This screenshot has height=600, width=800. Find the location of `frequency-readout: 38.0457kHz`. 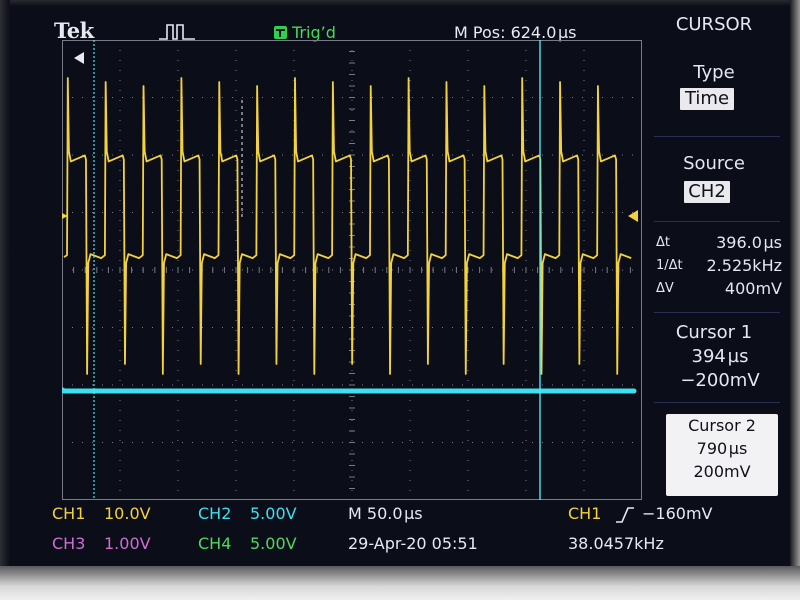

frequency-readout: 38.0457kHz is located at coordinates (616, 543).